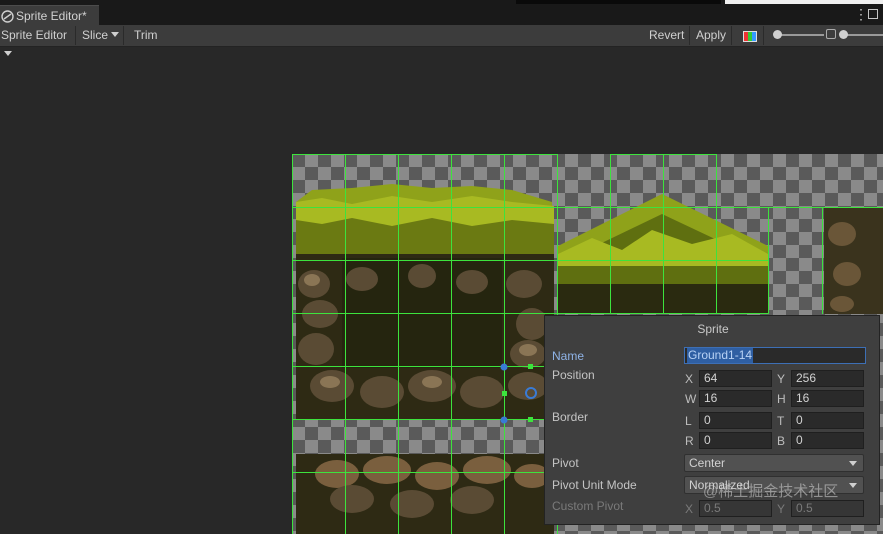 This screenshot has height=534, width=883. I want to click on pivot-value: Center, so click(707, 463).